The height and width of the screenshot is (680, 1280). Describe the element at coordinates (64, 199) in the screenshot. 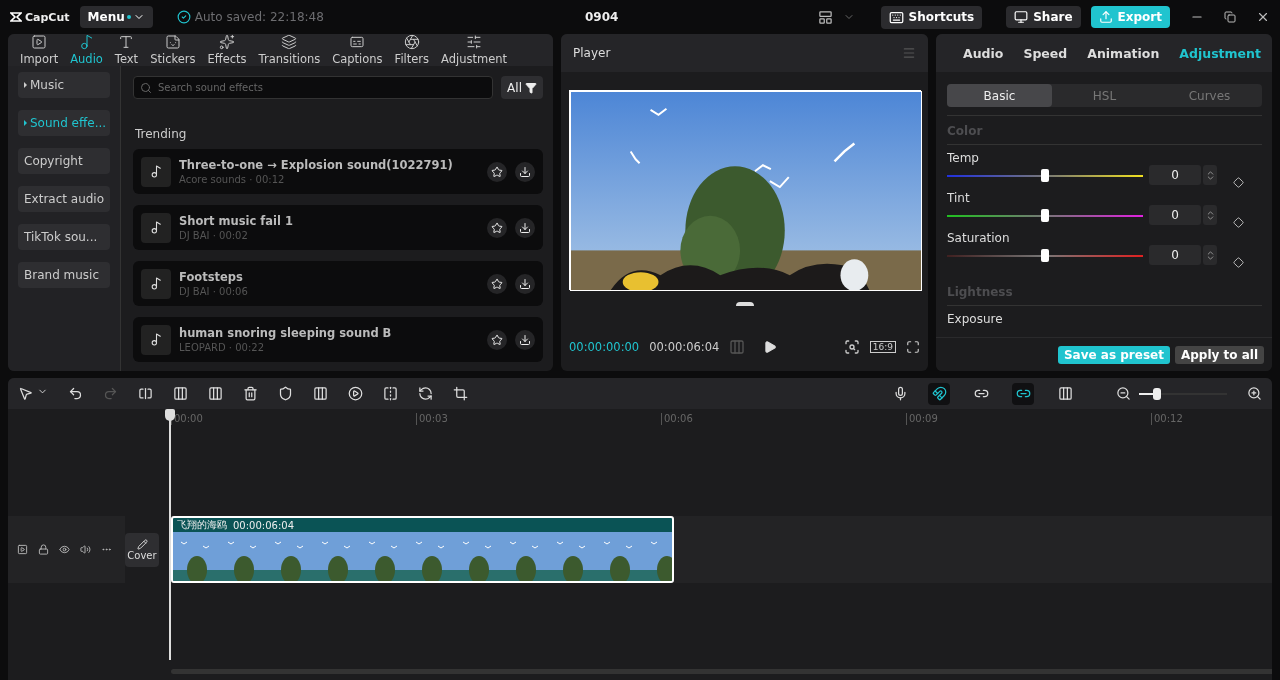

I see `category-item: Extract audio` at that location.